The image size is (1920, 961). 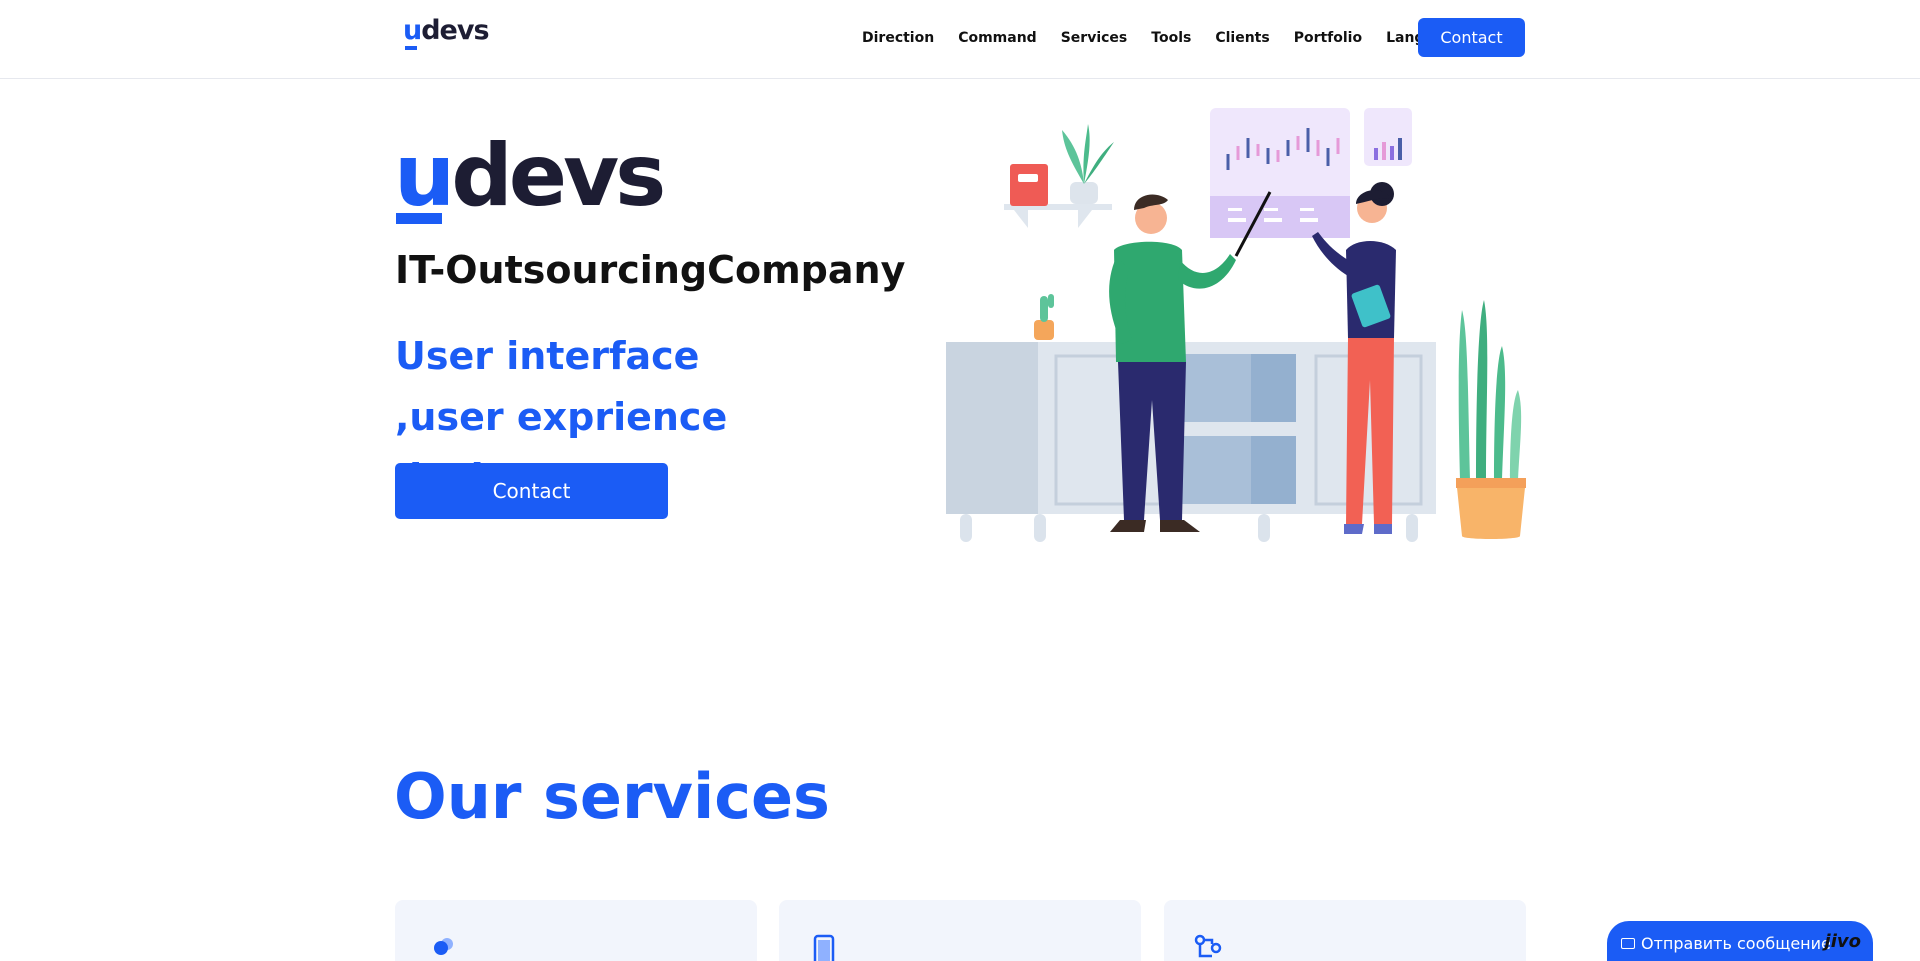 I want to click on hero-tagline: IT-OutsourcingCompany, so click(x=650, y=270).